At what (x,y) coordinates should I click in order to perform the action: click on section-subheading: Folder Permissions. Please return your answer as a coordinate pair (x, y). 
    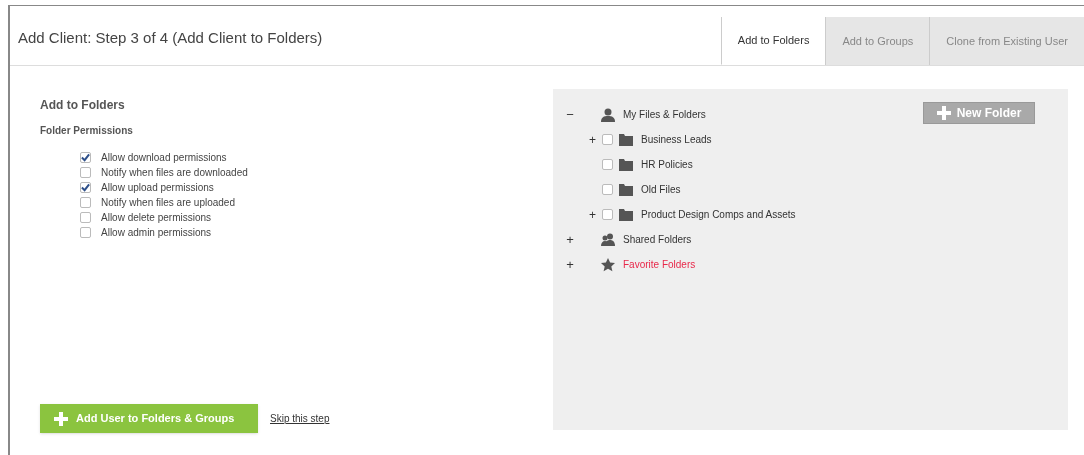
    Looking at the image, I should click on (87, 131).